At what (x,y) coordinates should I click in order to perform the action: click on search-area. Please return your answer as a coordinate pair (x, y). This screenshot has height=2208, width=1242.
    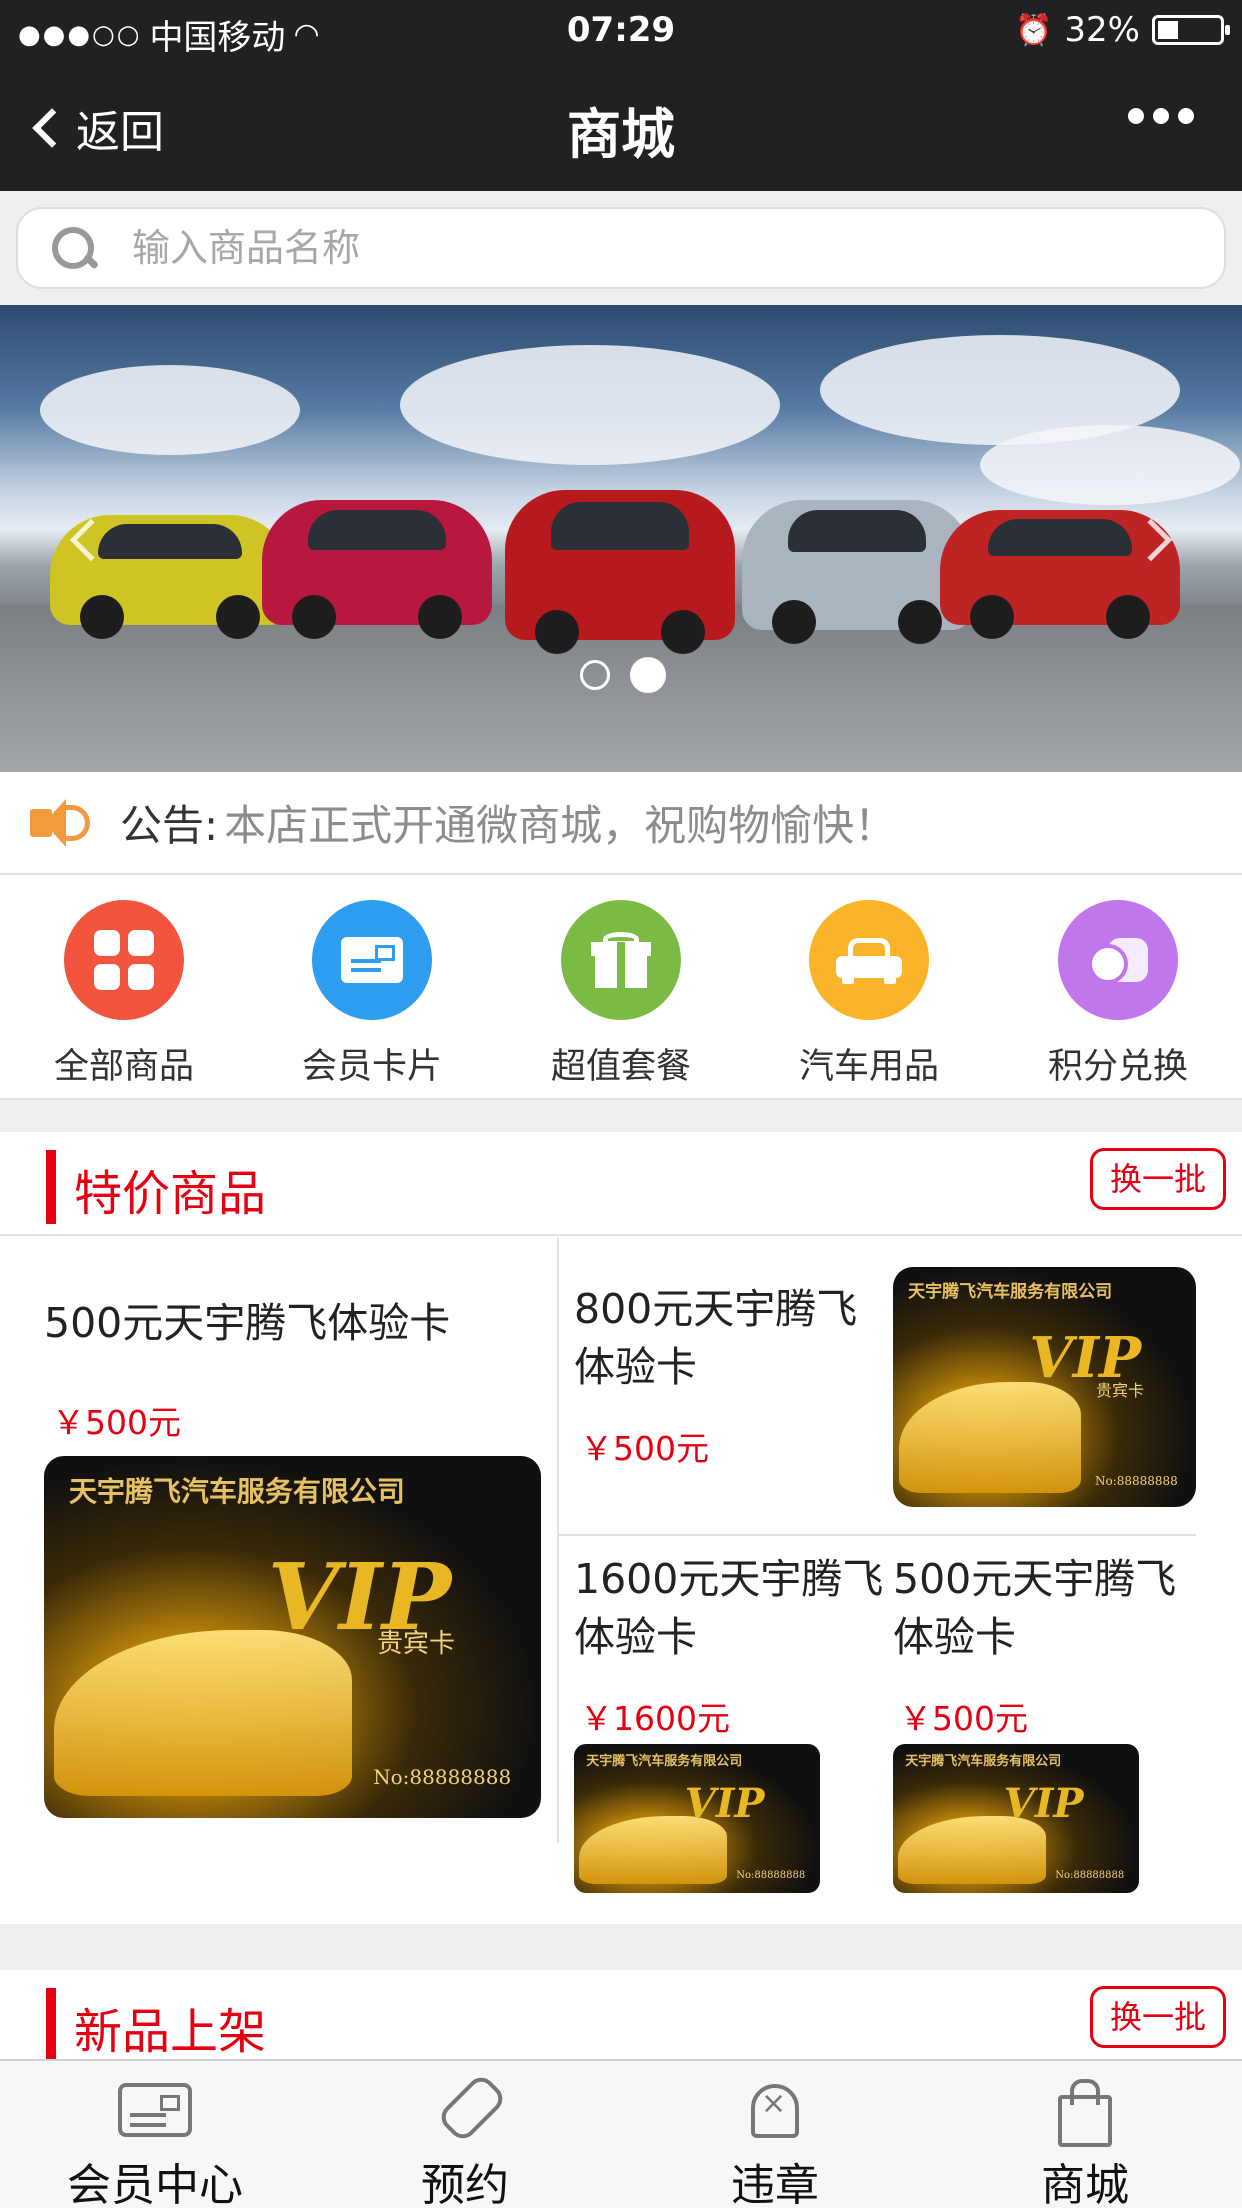
    Looking at the image, I should click on (621, 248).